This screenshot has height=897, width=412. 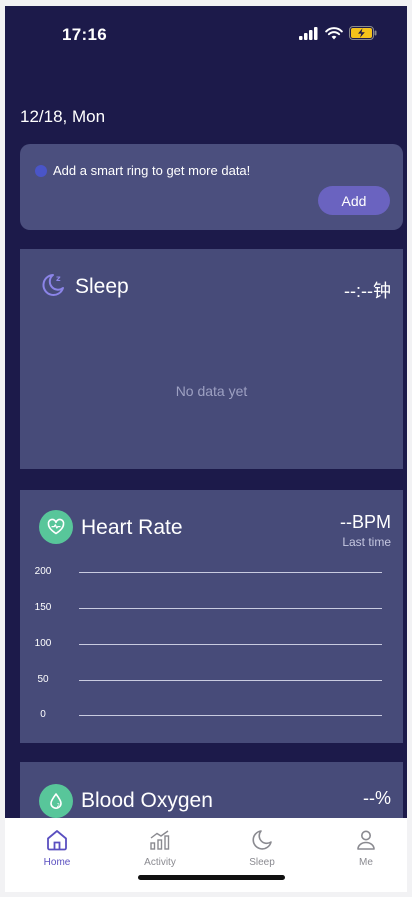 I want to click on heart-rate-grid-row: 200, so click(x=211, y=573).